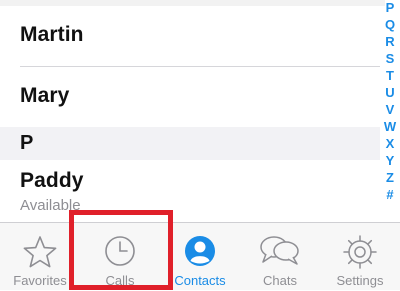 This screenshot has width=400, height=291. I want to click on index-letter-r: R, so click(390, 42).